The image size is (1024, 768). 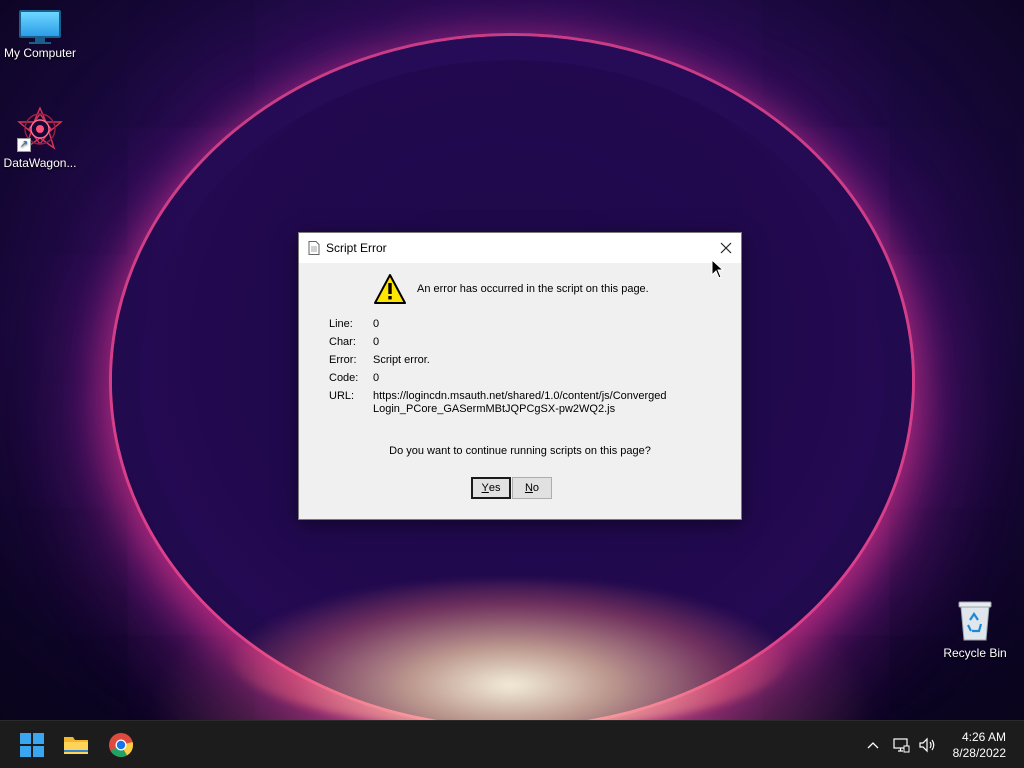 I want to click on system-clock: 4:26 AM 8/28/2022, so click(x=979, y=745).